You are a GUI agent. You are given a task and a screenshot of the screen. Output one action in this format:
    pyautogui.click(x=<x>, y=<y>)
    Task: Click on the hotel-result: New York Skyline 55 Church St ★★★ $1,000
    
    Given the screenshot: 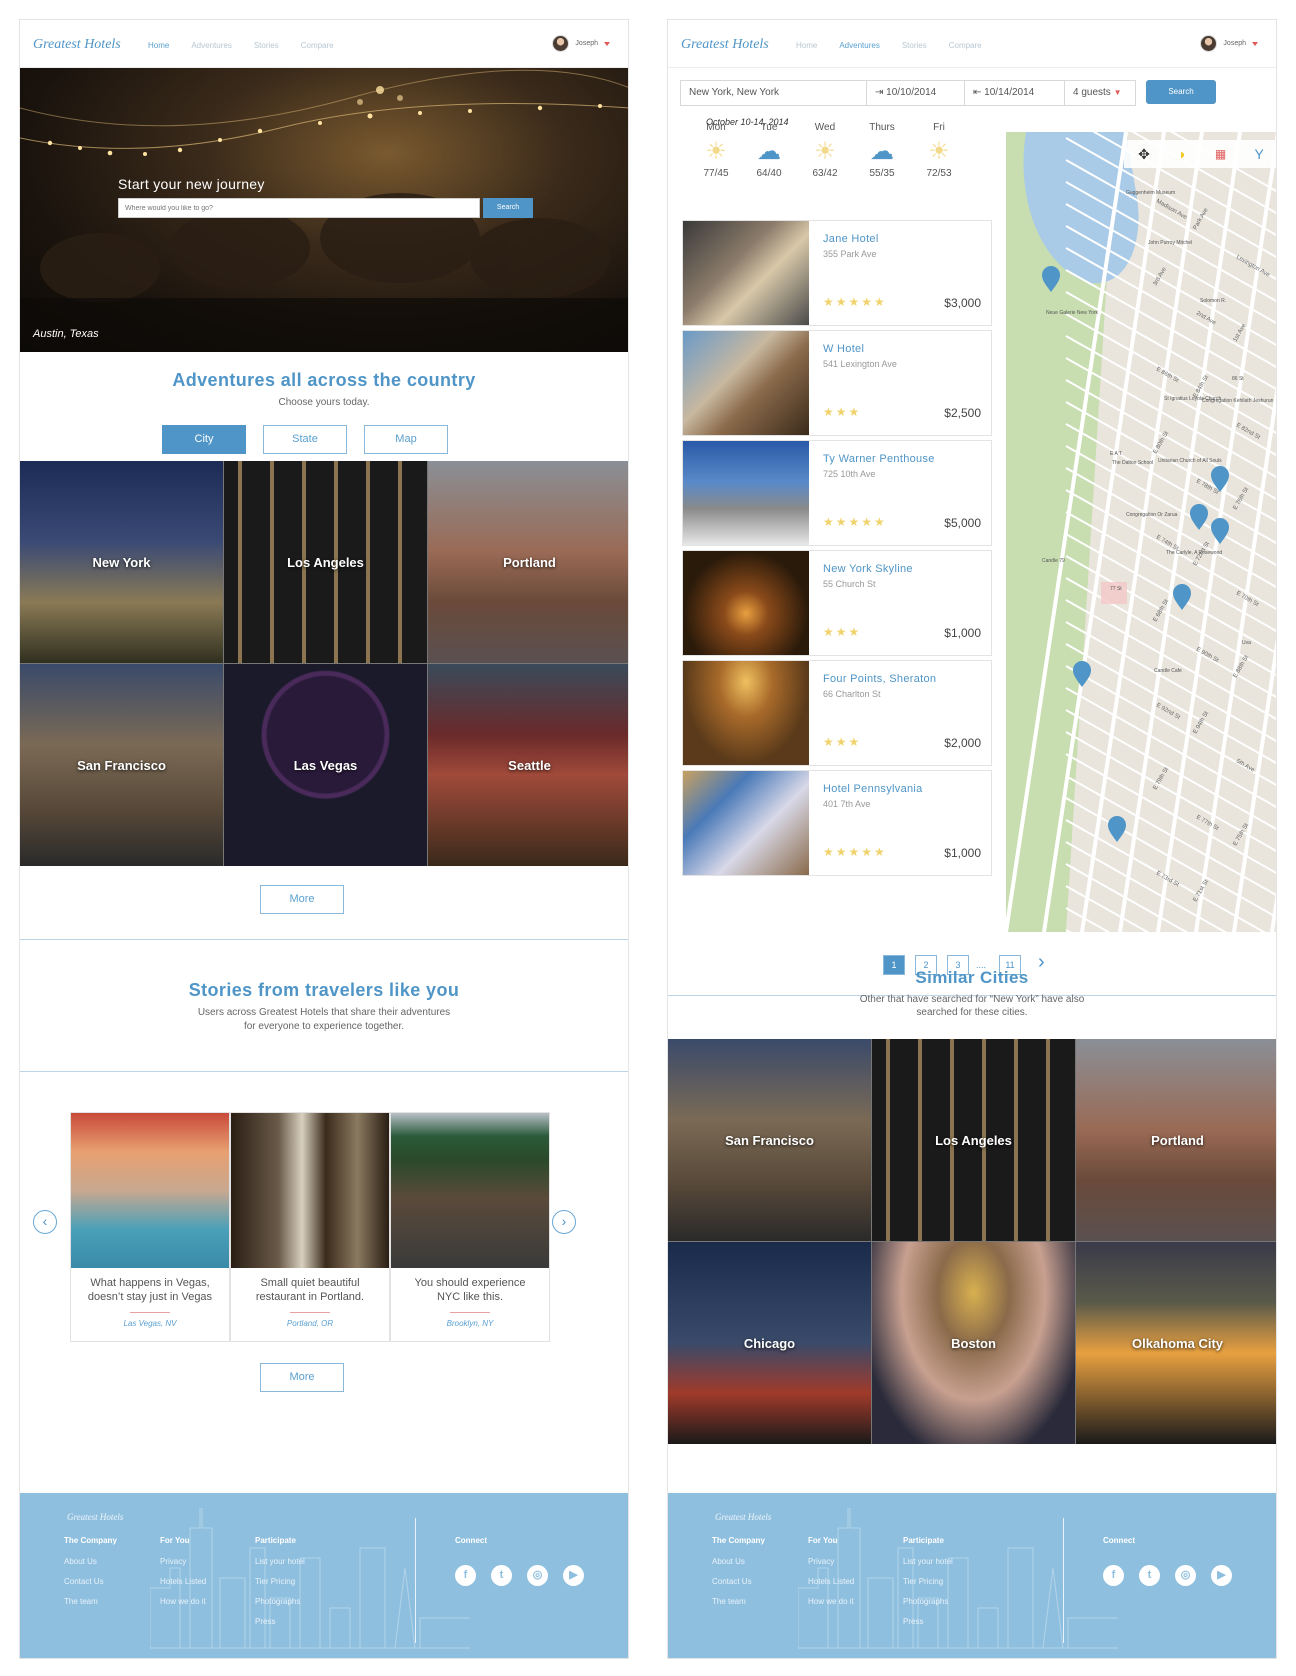 What is the action you would take?
    pyautogui.click(x=837, y=603)
    